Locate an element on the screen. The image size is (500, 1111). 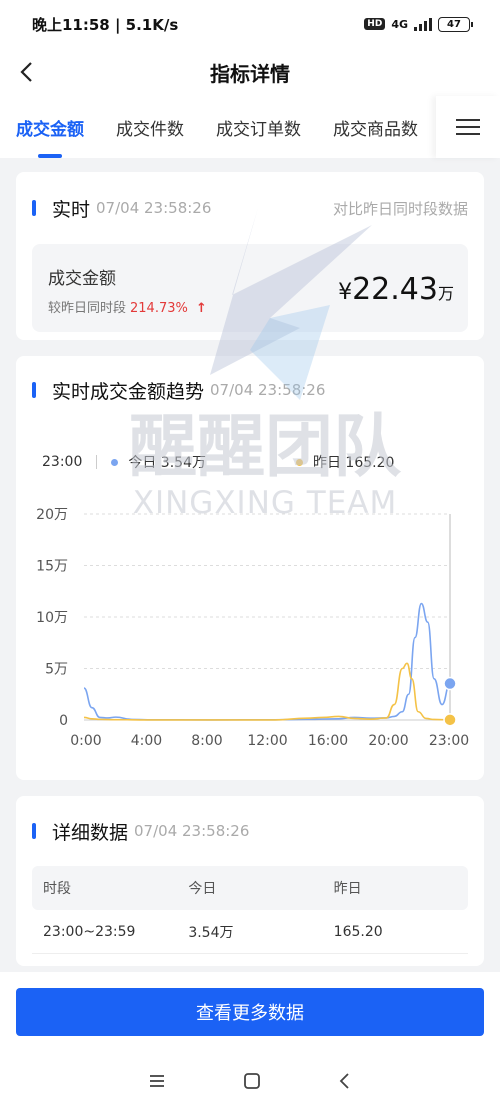
legend-time: 23:00 is located at coordinates (62, 462).